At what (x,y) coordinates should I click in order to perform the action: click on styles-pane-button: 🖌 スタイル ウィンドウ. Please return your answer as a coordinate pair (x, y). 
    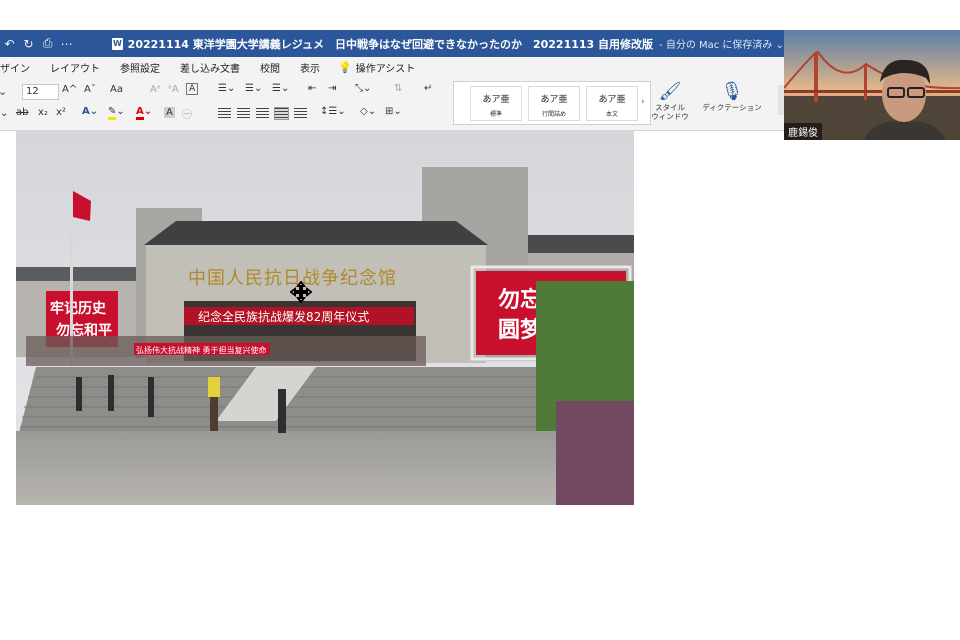
    Looking at the image, I should click on (670, 101).